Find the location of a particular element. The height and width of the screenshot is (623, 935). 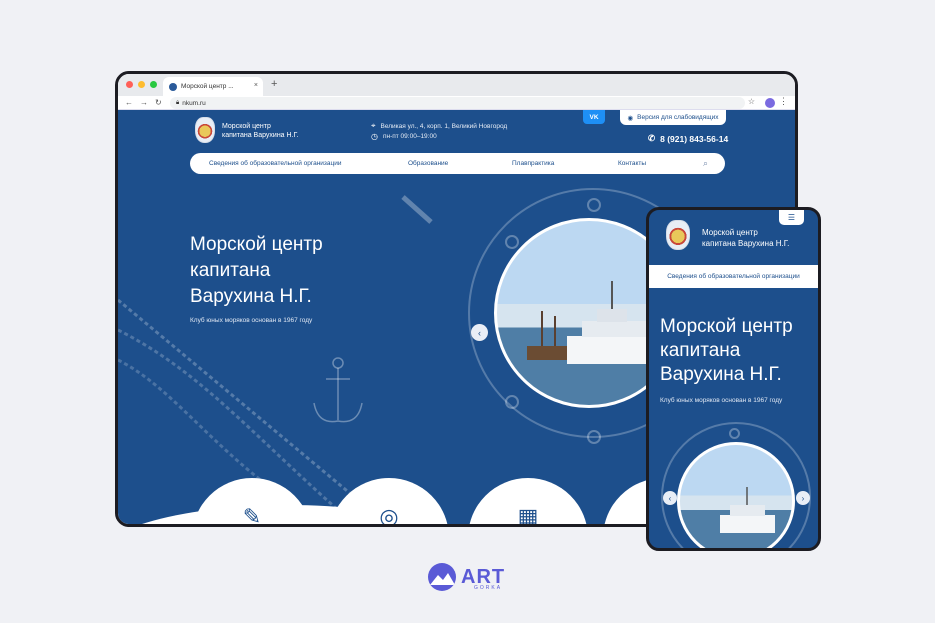

forward-icon: → is located at coordinates (144, 102).